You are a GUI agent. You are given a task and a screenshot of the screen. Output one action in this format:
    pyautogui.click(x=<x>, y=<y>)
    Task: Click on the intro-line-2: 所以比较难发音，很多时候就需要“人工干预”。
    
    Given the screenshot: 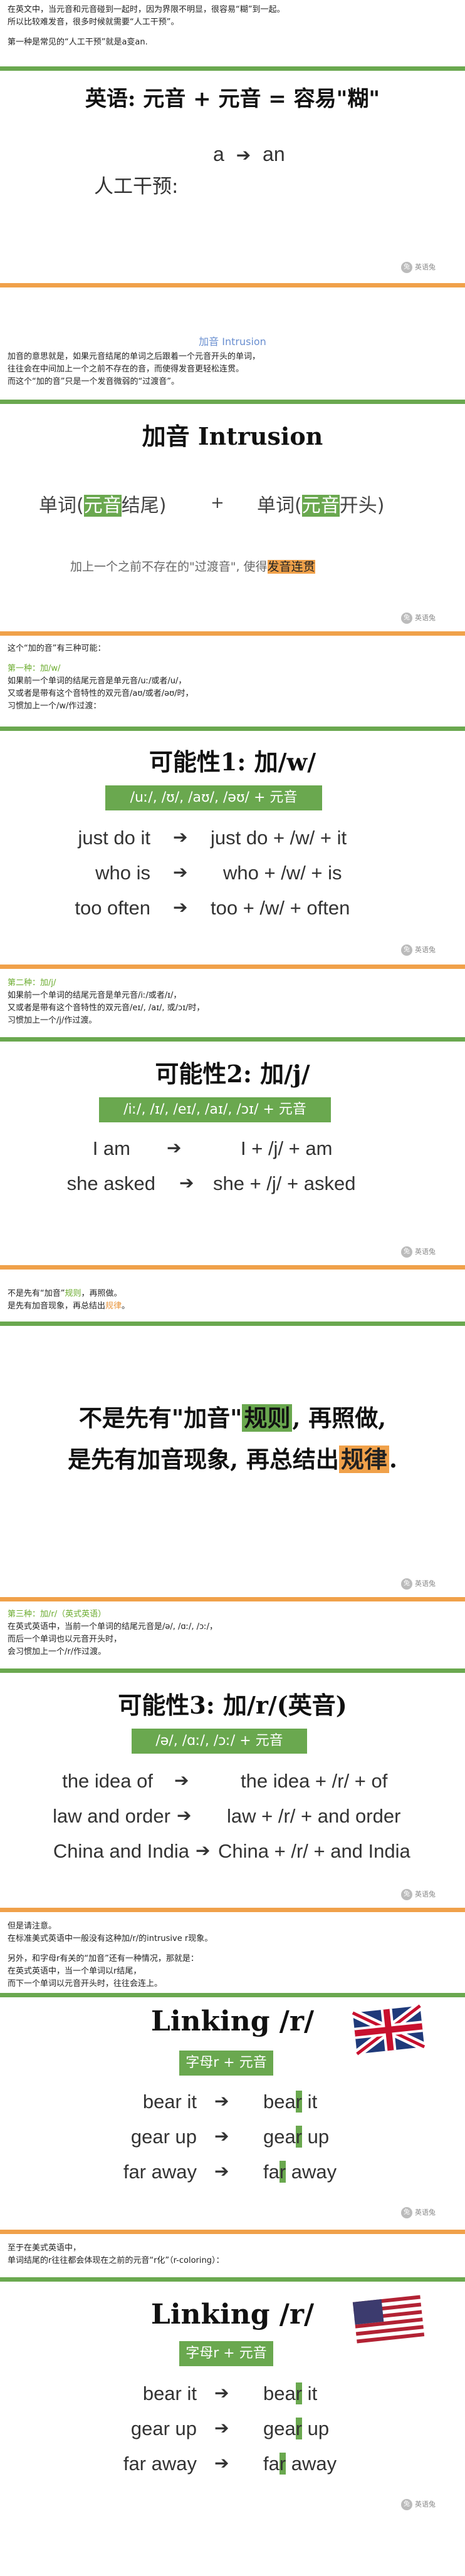 What is the action you would take?
    pyautogui.click(x=93, y=22)
    